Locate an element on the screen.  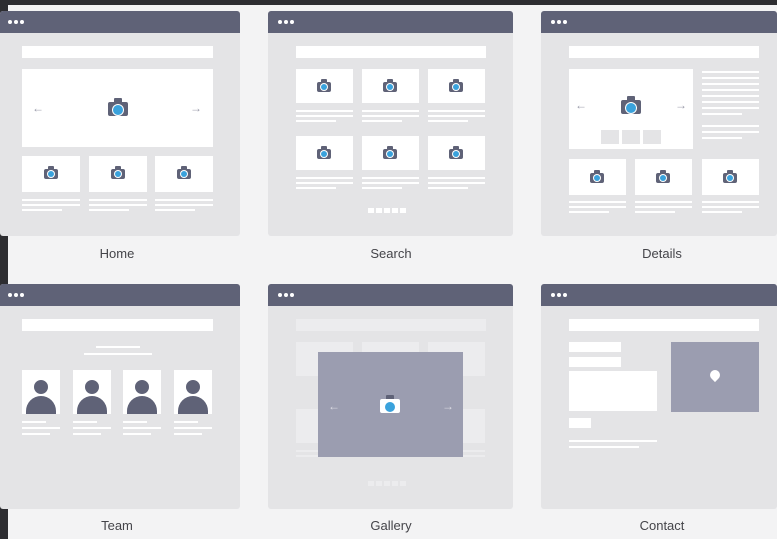
frame-border-top is located at coordinates (388, 2).